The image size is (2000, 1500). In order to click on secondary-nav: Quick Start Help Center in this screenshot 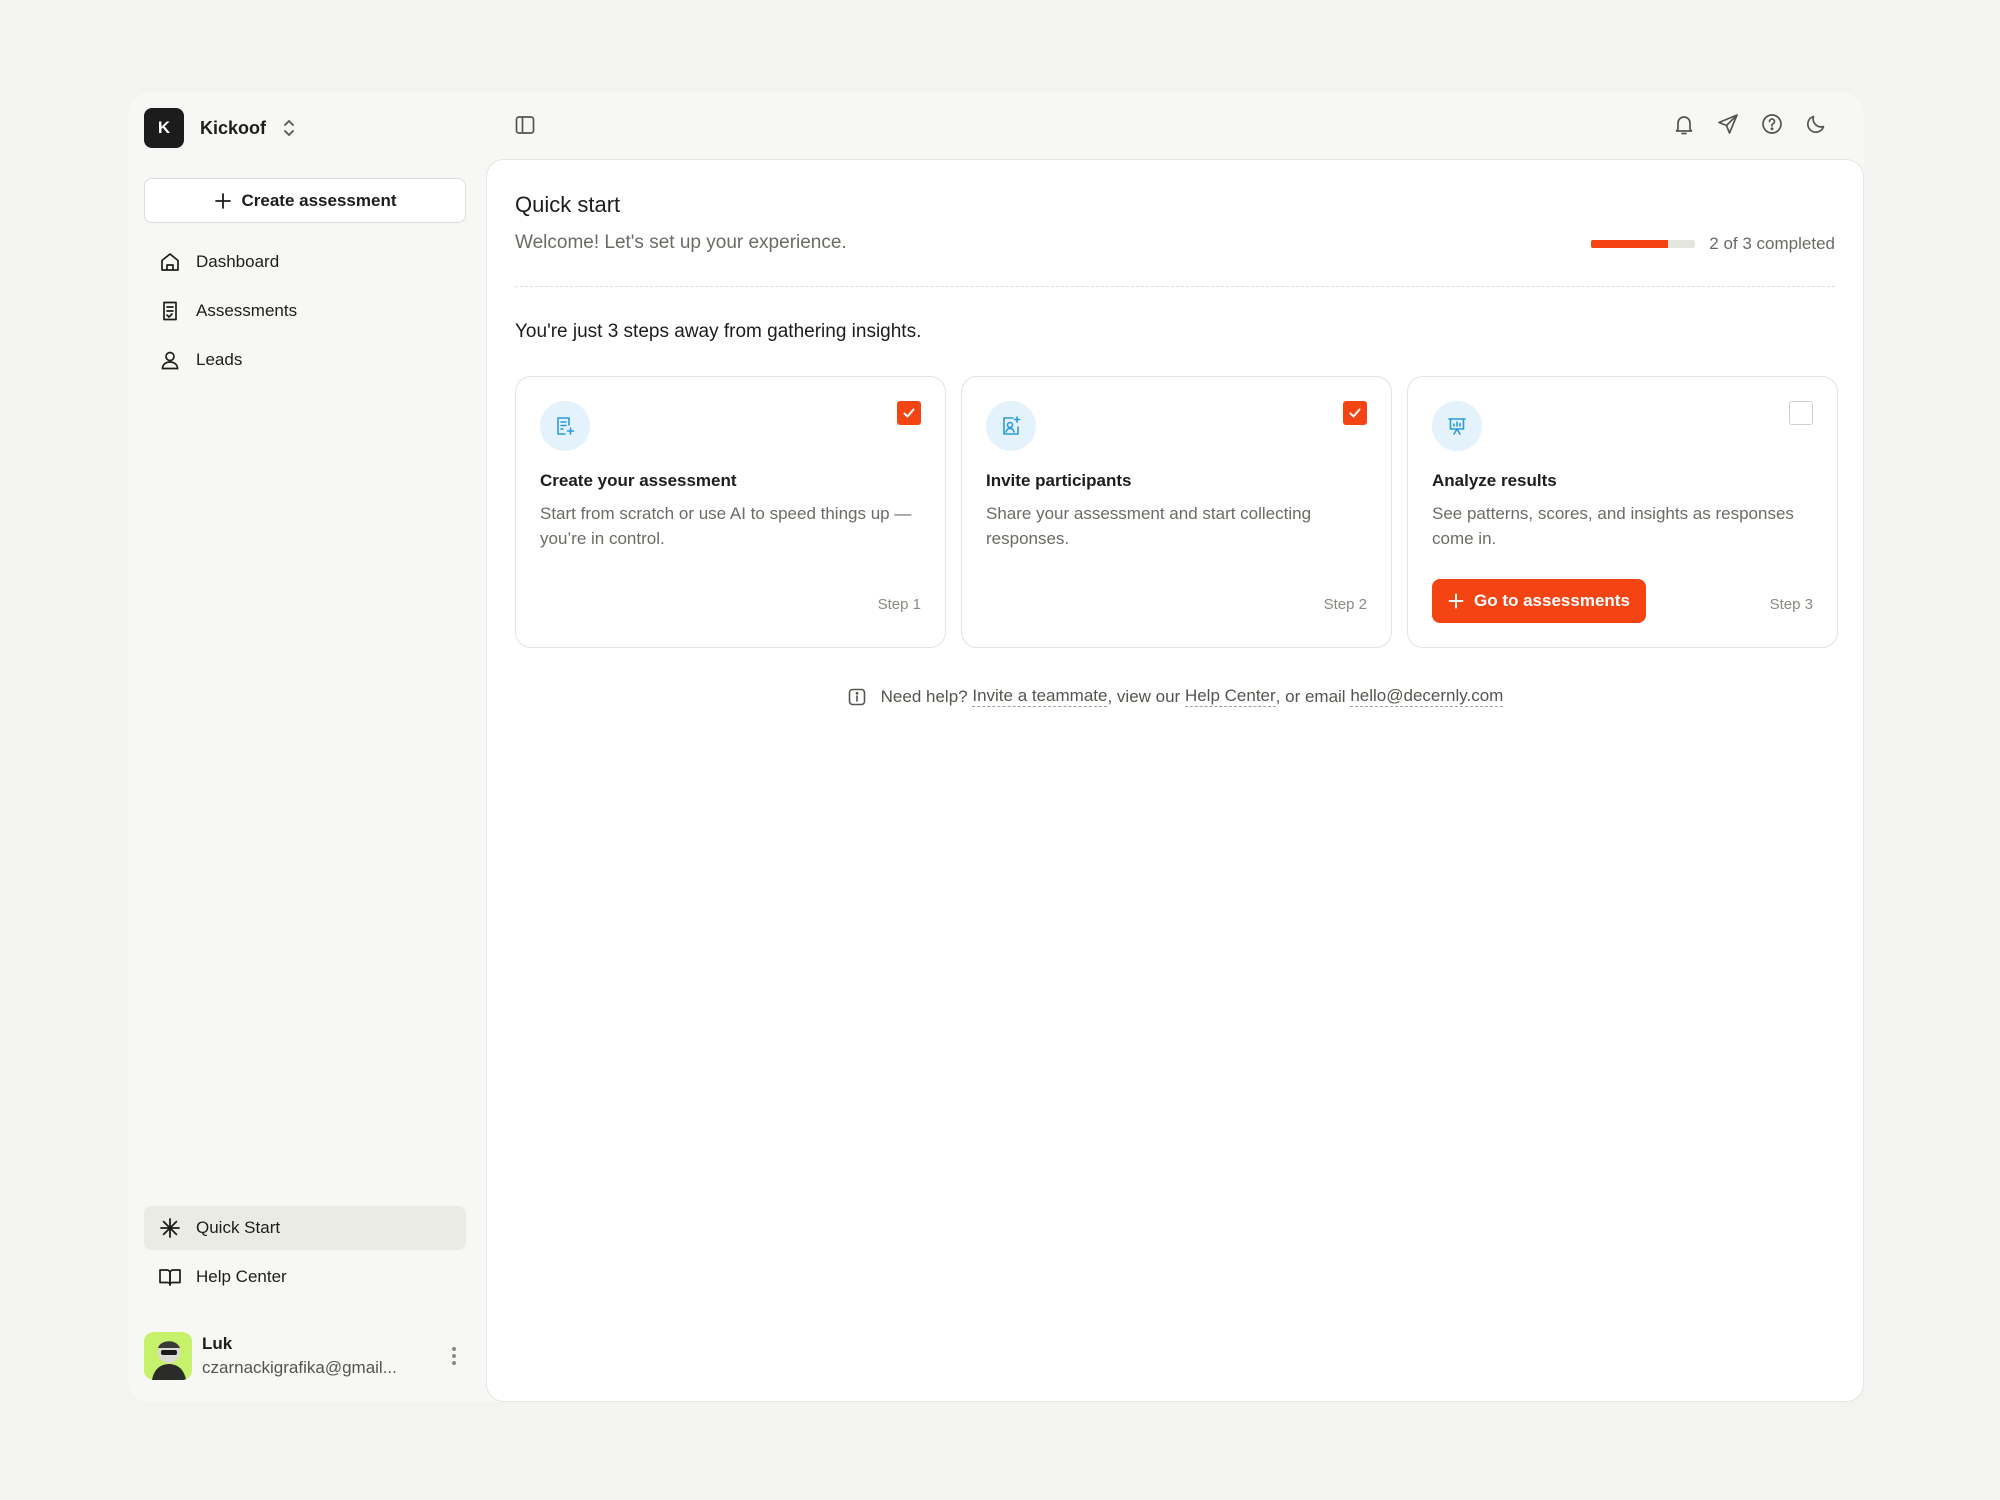, I will do `click(305, 1255)`.